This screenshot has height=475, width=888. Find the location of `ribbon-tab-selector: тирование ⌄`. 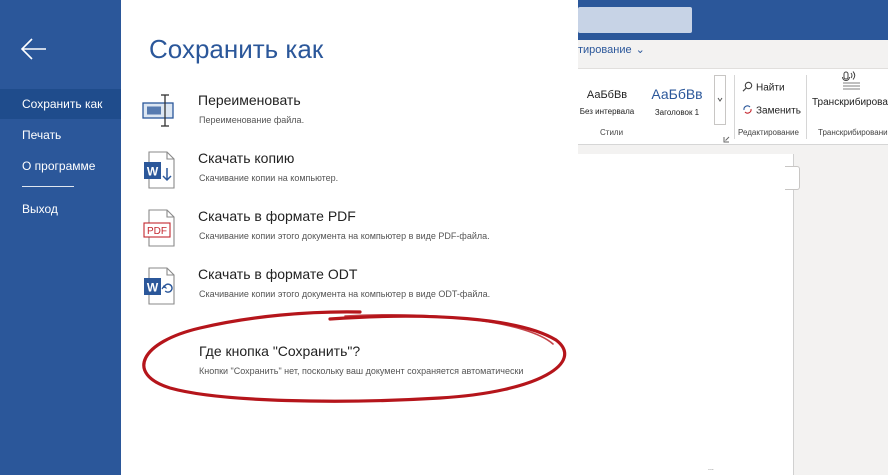

ribbon-tab-selector: тирование ⌄ is located at coordinates (611, 49).